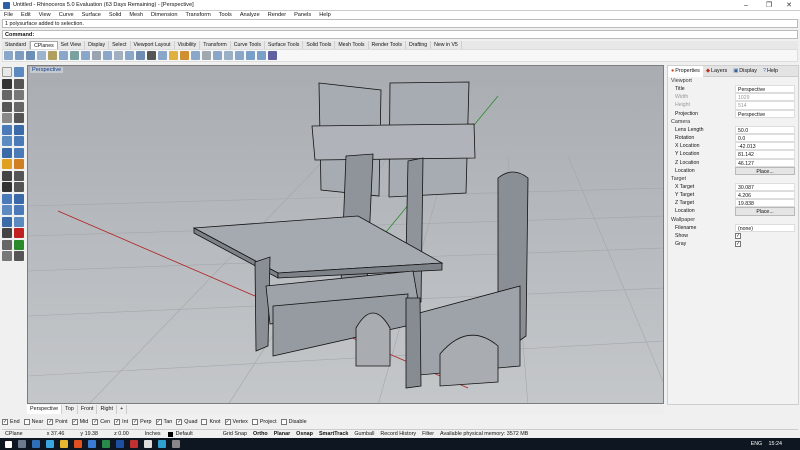  Describe the element at coordinates (64, 444) in the screenshot. I see `file-explorer-icon` at that location.